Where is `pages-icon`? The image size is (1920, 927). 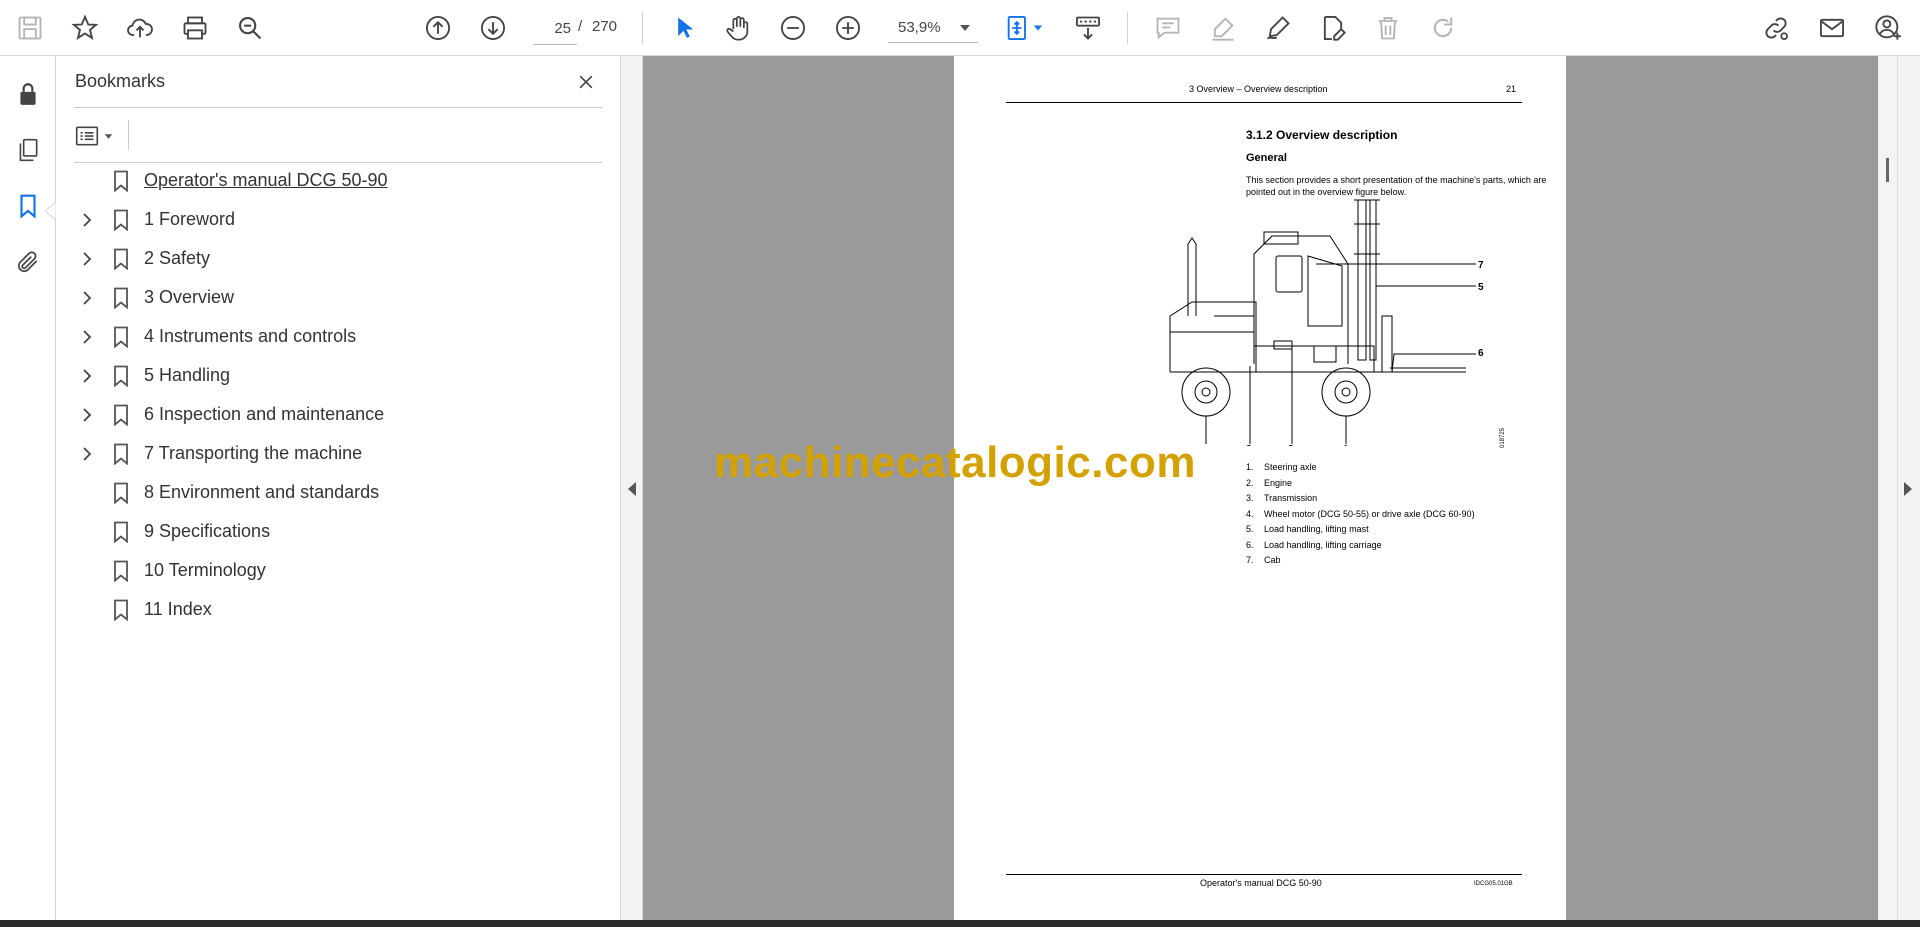
pages-icon is located at coordinates (28, 150).